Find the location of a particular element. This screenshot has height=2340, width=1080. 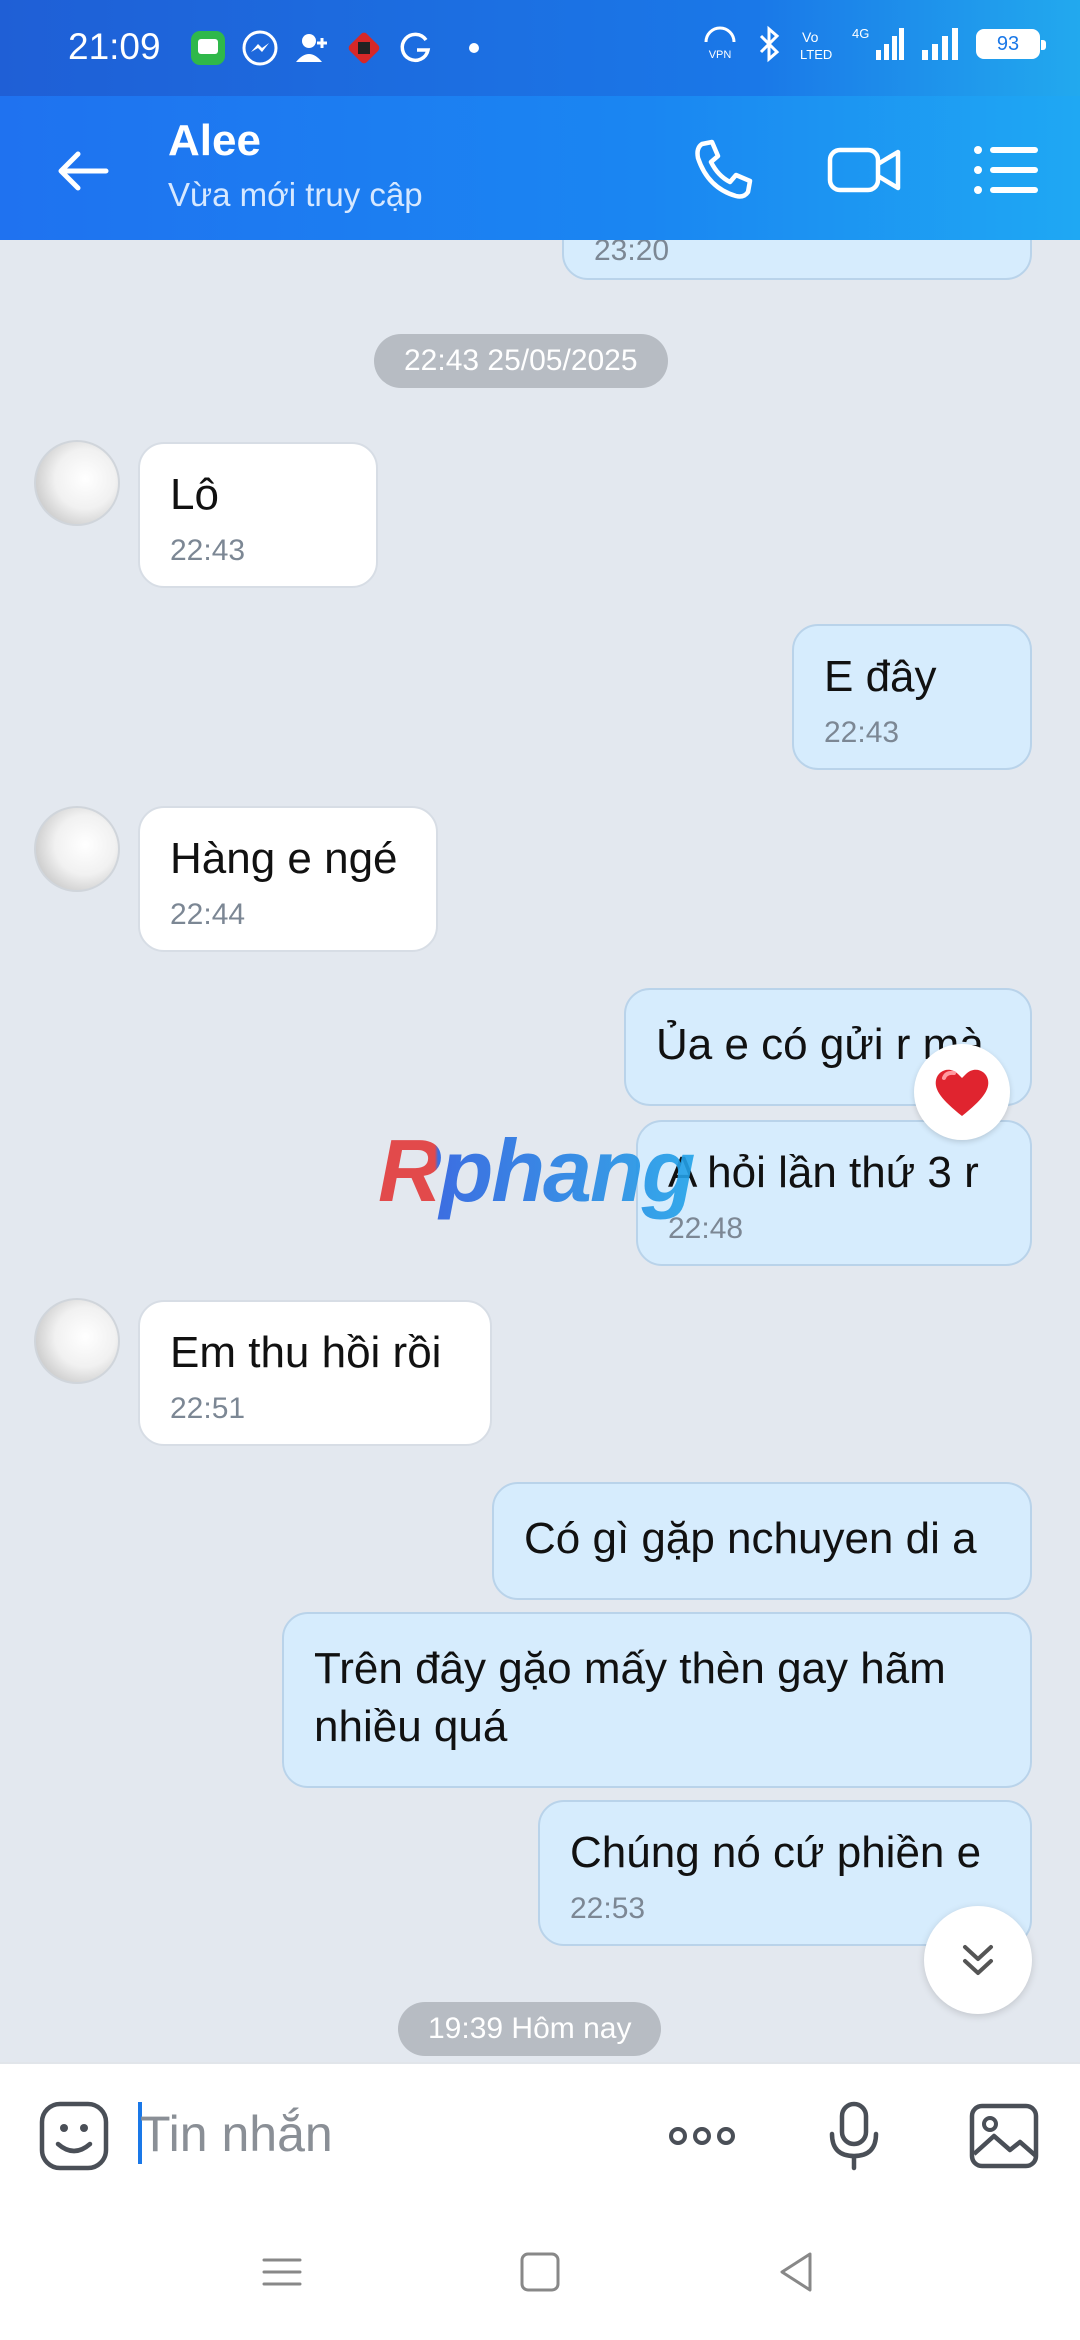

message-bubble-incoming: Hàng e ngé 22:44 is located at coordinates (288, 879).